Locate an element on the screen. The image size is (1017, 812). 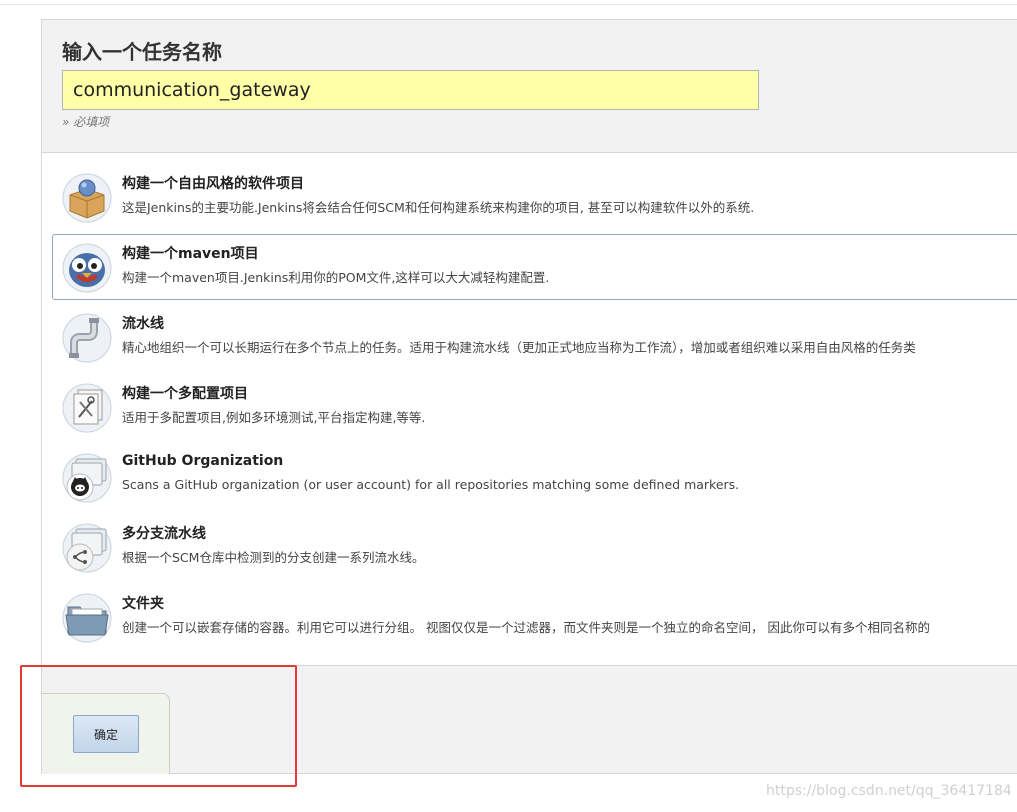
watermark-text: https://blog.csdn.net/qq_36417184 is located at coordinates (889, 791).